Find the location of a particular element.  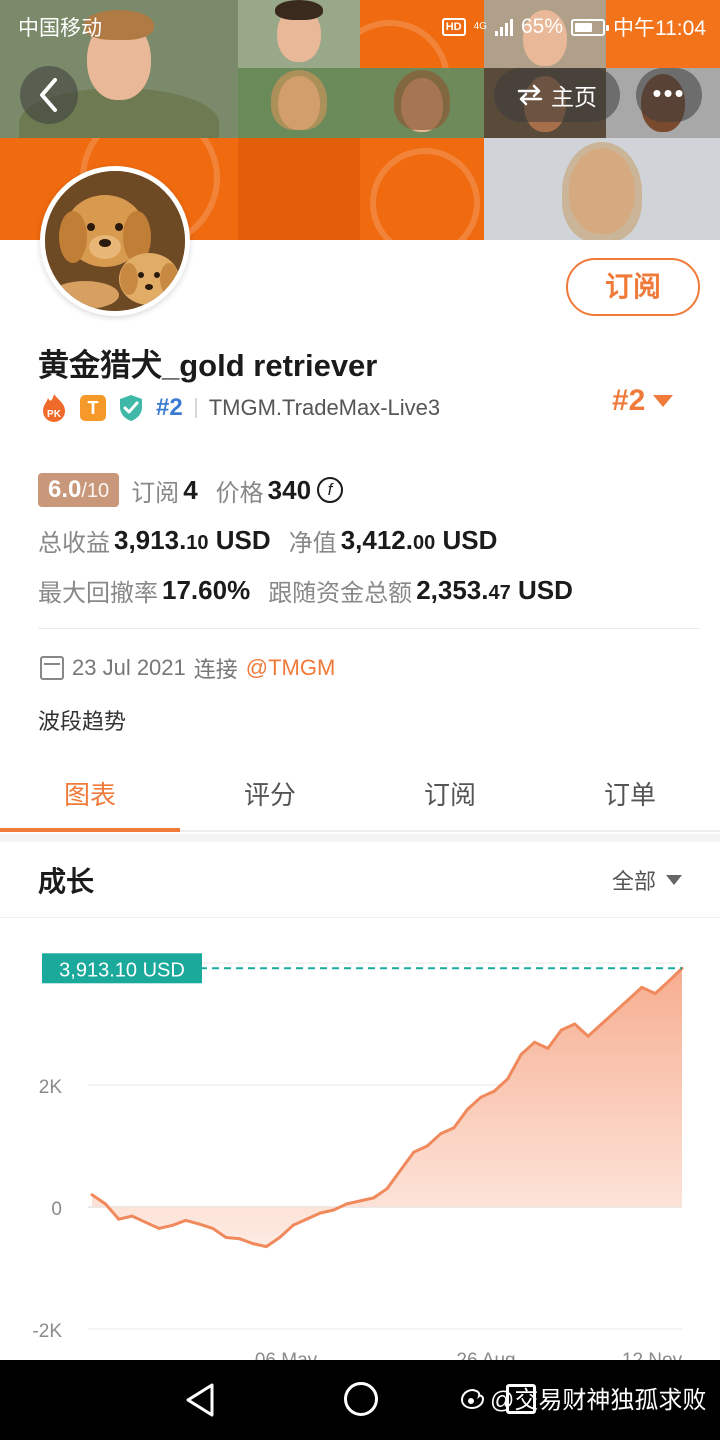

trader-badge-icon: T is located at coordinates (93, 408).